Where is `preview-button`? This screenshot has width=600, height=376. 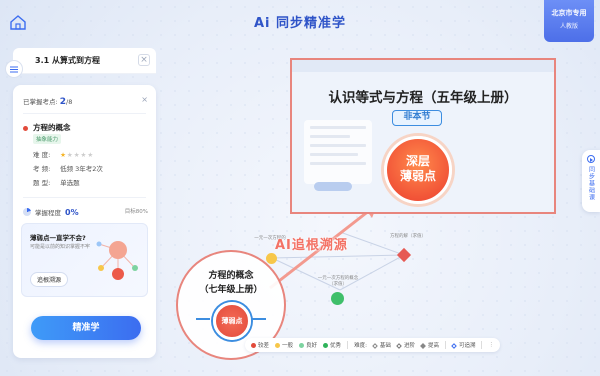
preview-button is located at coordinates (333, 186).